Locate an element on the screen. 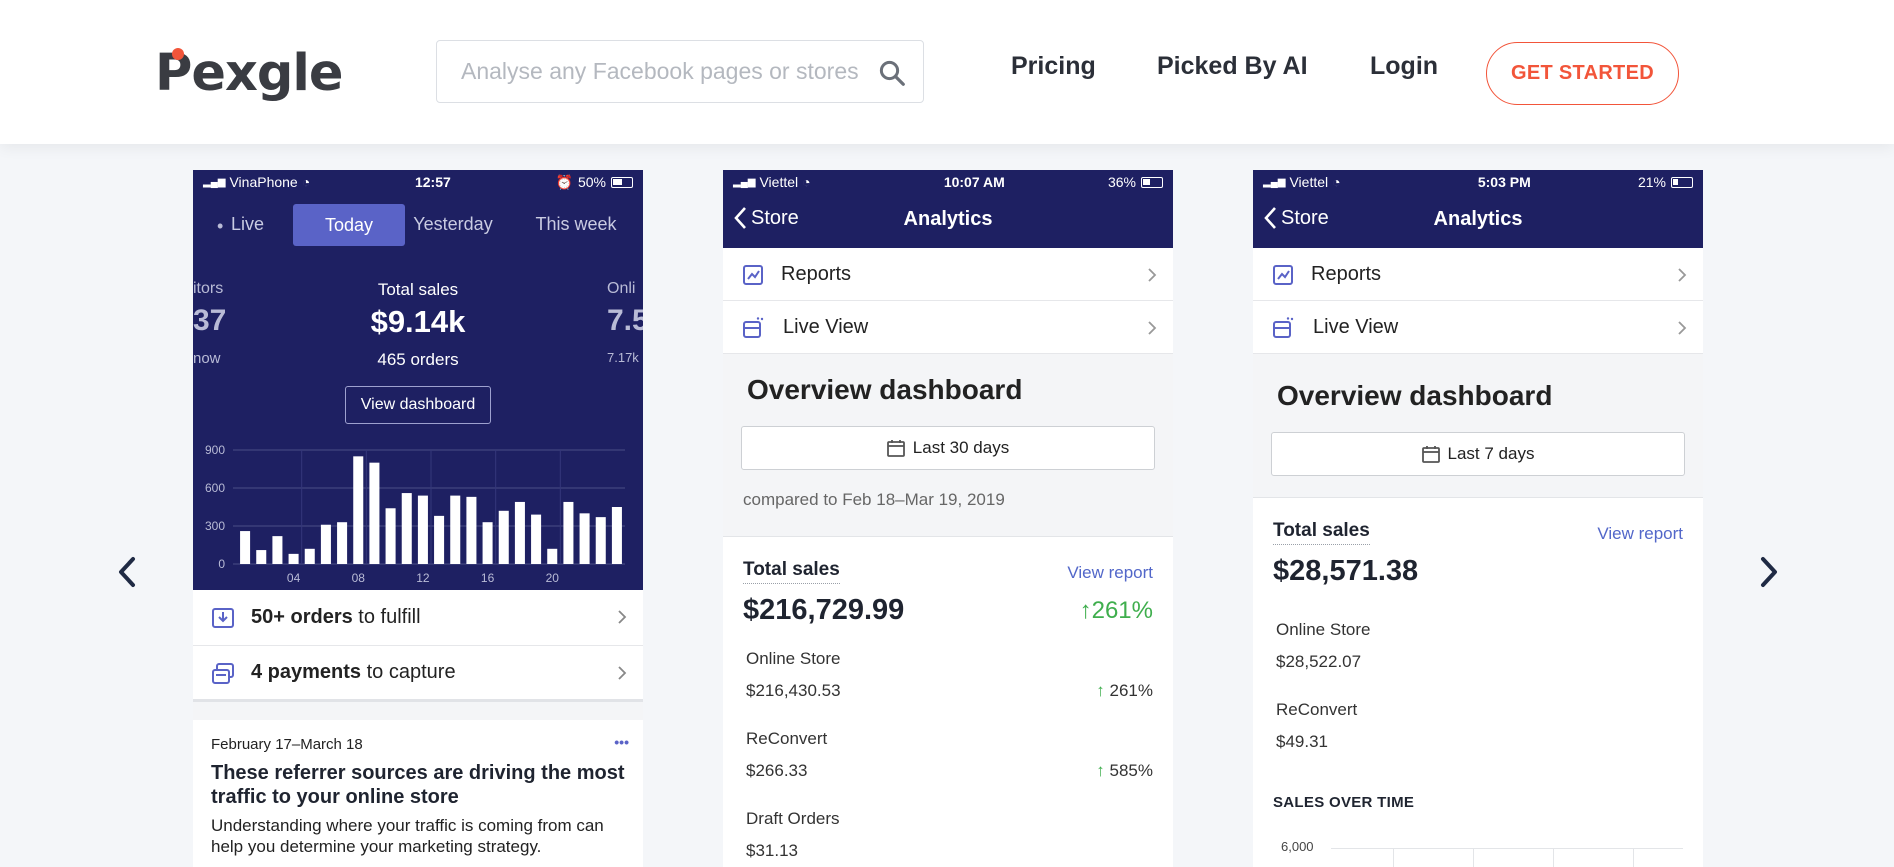 The width and height of the screenshot is (1894, 867). sales-bar-chart: 900 600 300 0 04 08 12 16 20 is located at coordinates (415, 514).